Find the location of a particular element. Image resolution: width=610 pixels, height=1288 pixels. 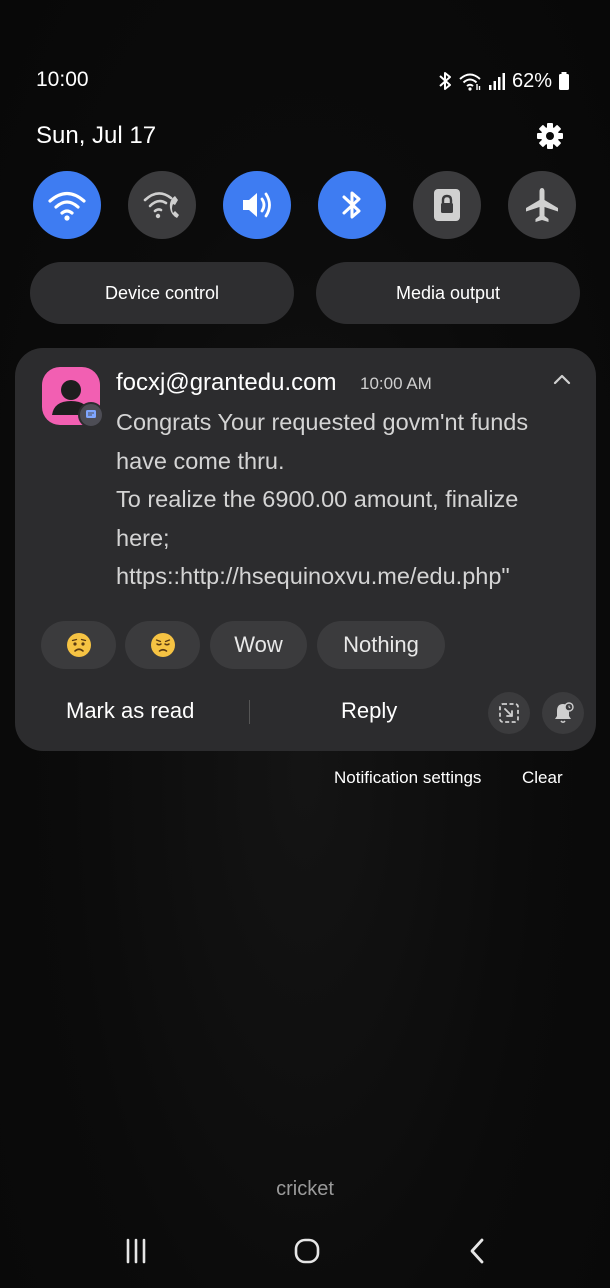

status-icons: 62% is located at coordinates (504, 81).